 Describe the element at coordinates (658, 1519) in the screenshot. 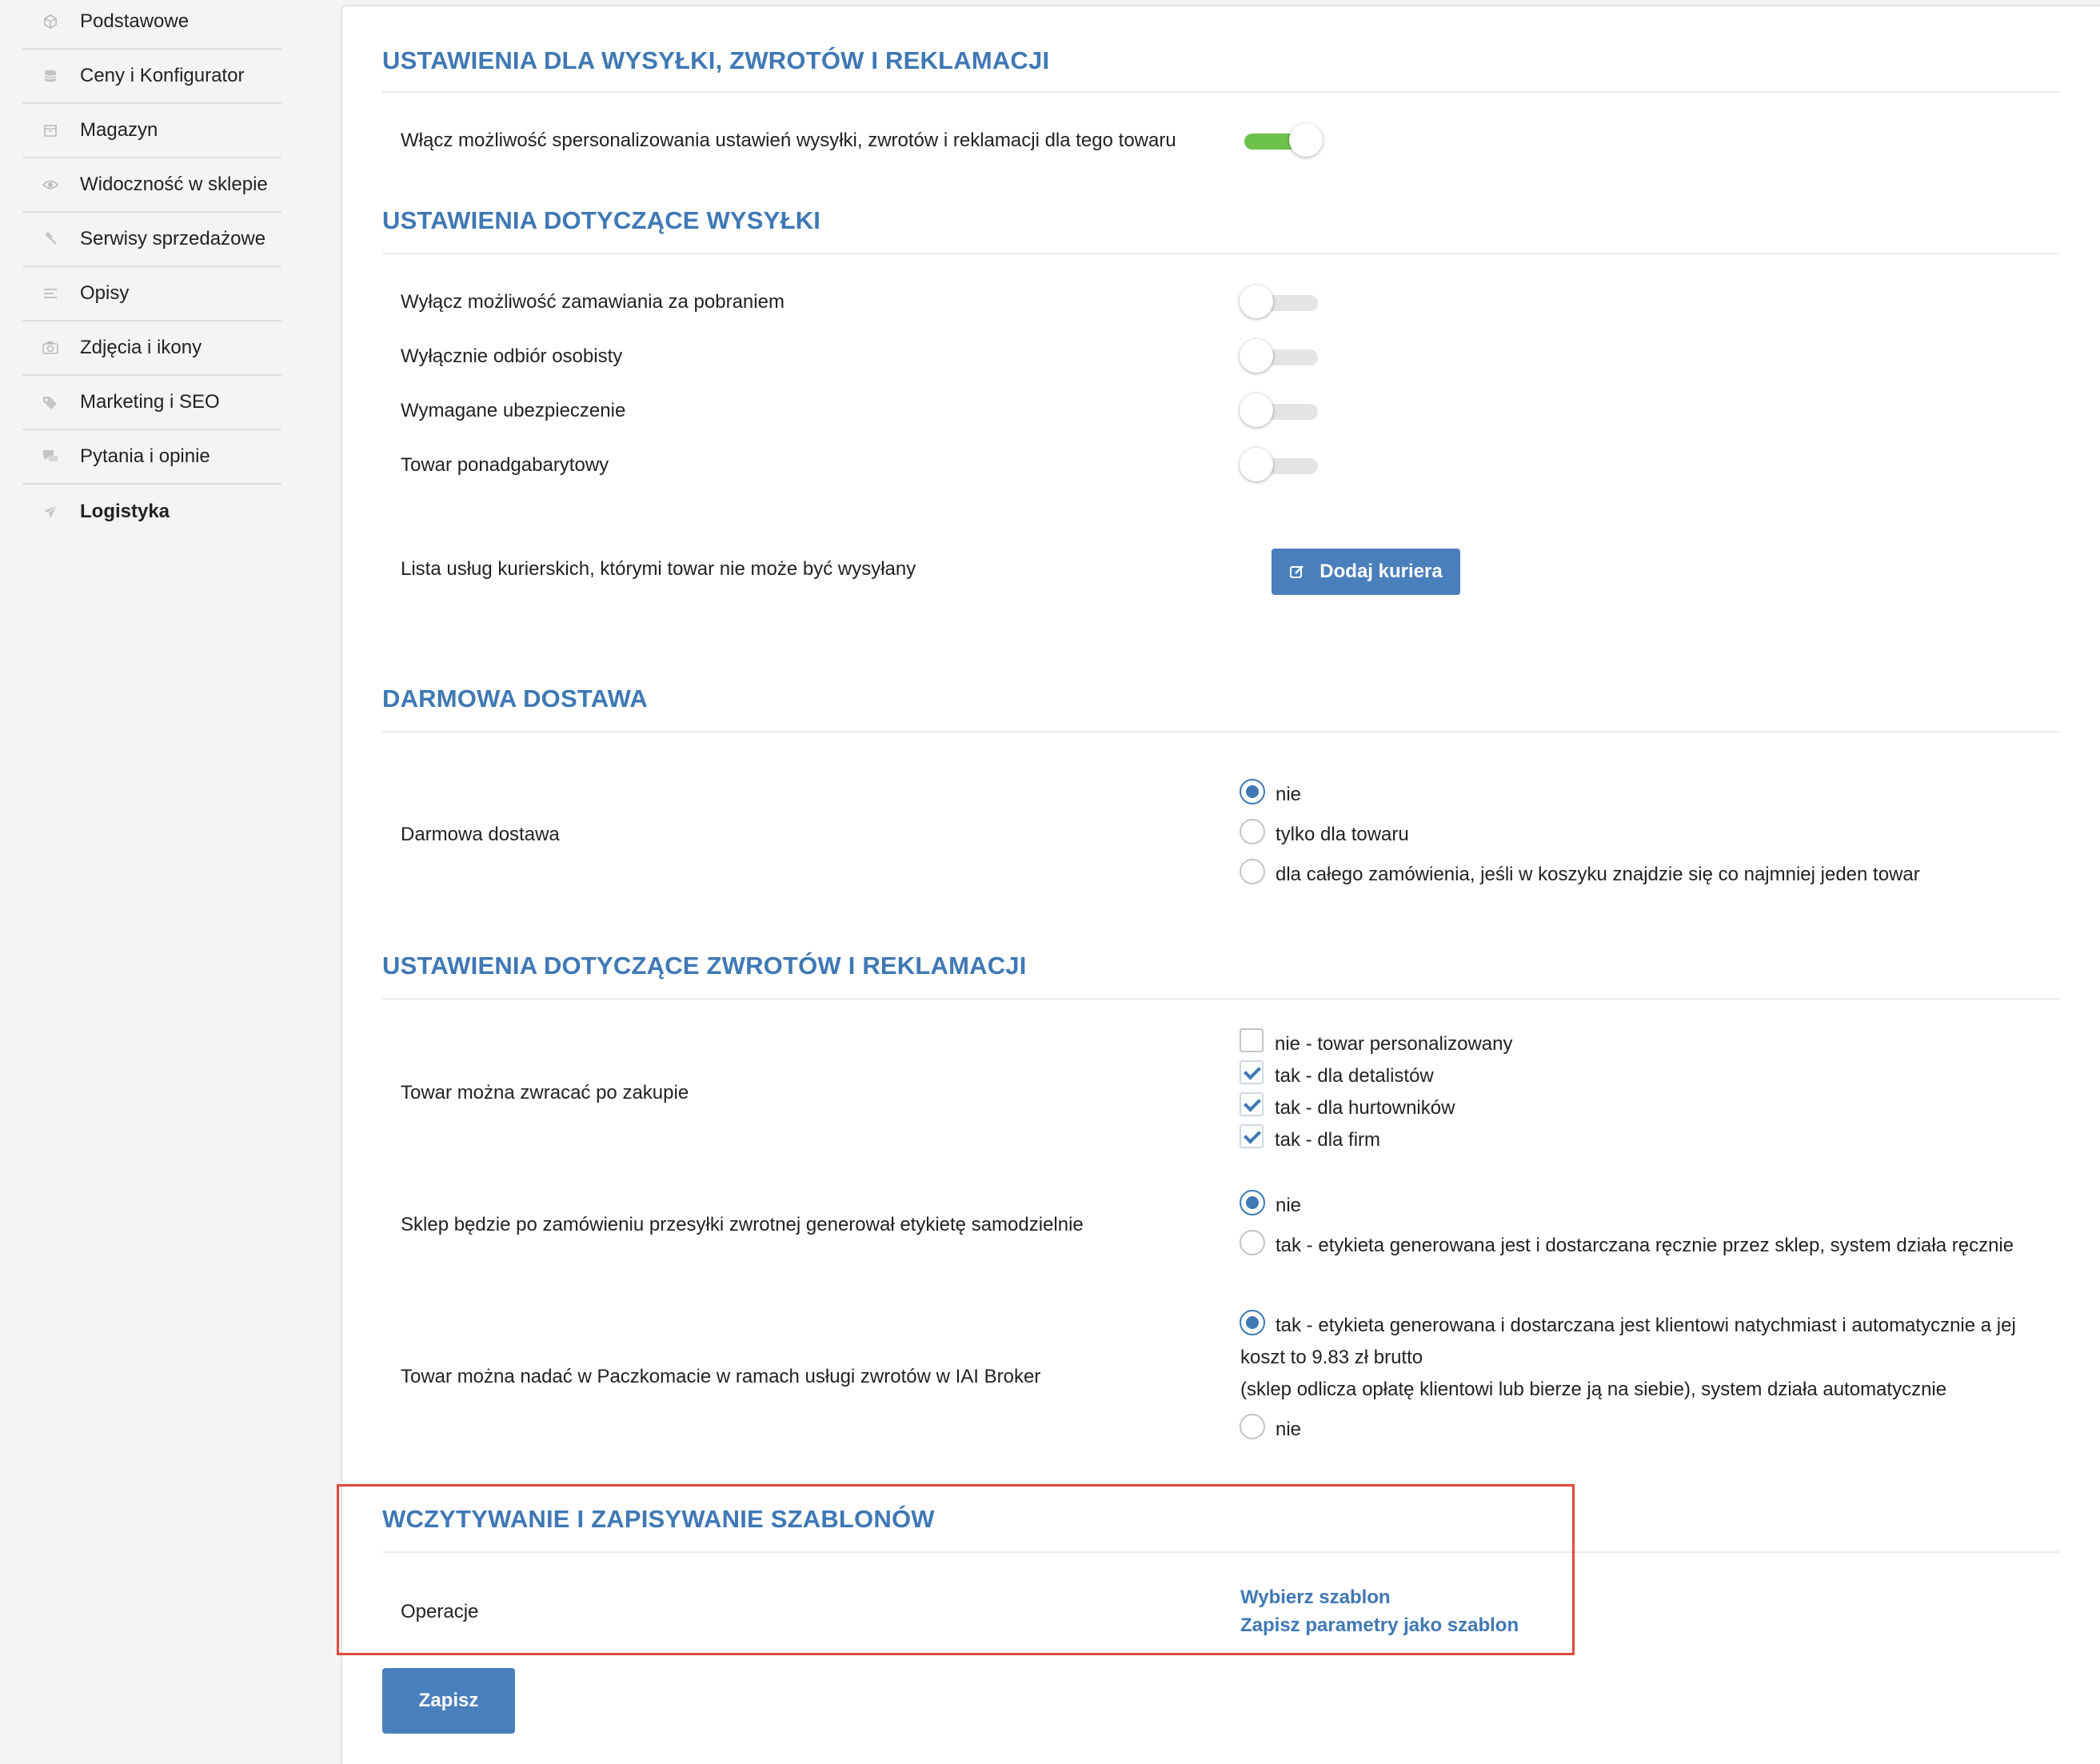

I see `section-title-templates: WCZYTYWANIE I ZAPISYWANIE SZABLONÓW` at that location.